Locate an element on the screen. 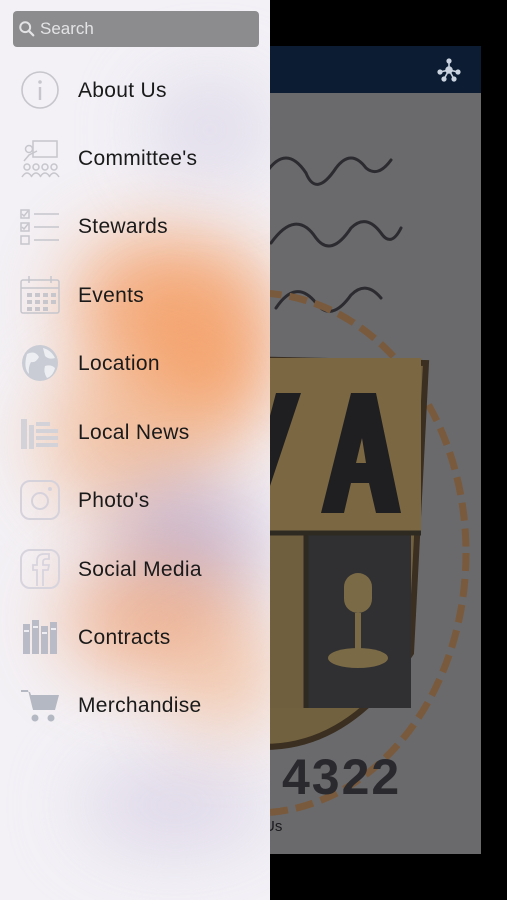  social-icon is located at coordinates (40, 569).